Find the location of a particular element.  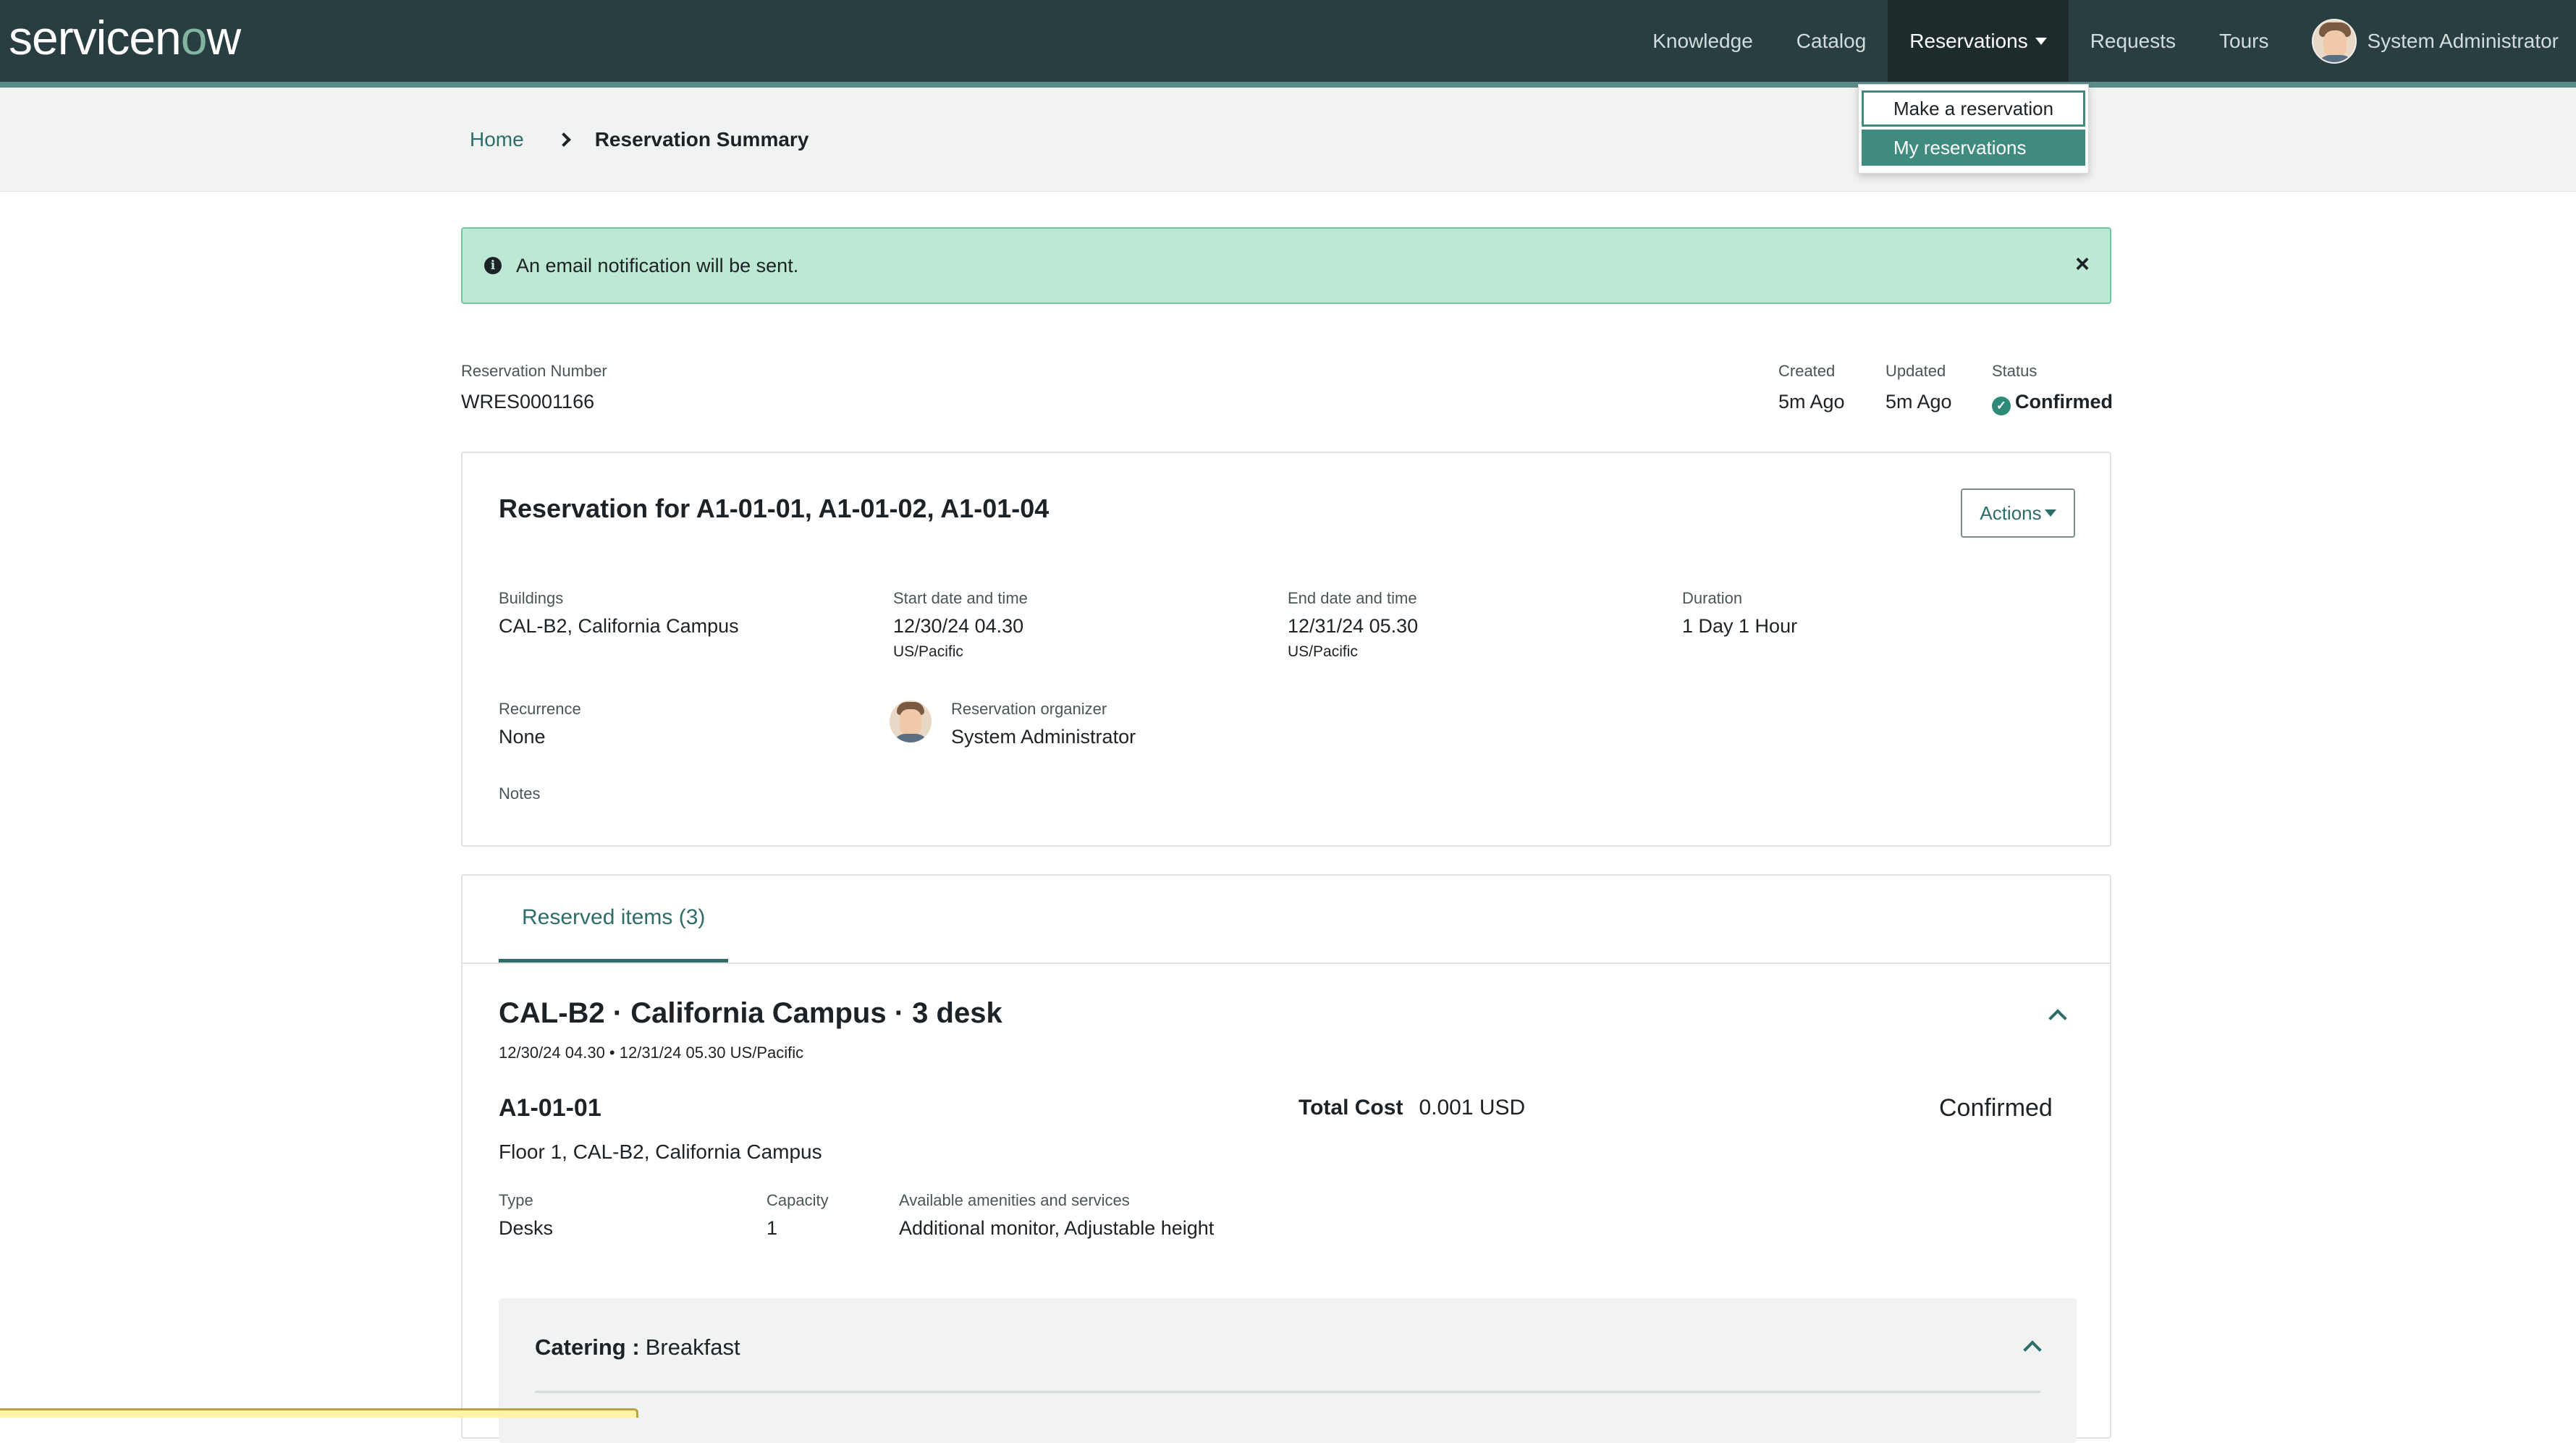

notification-alert: i An email notification will be sent. × is located at coordinates (1286, 265).